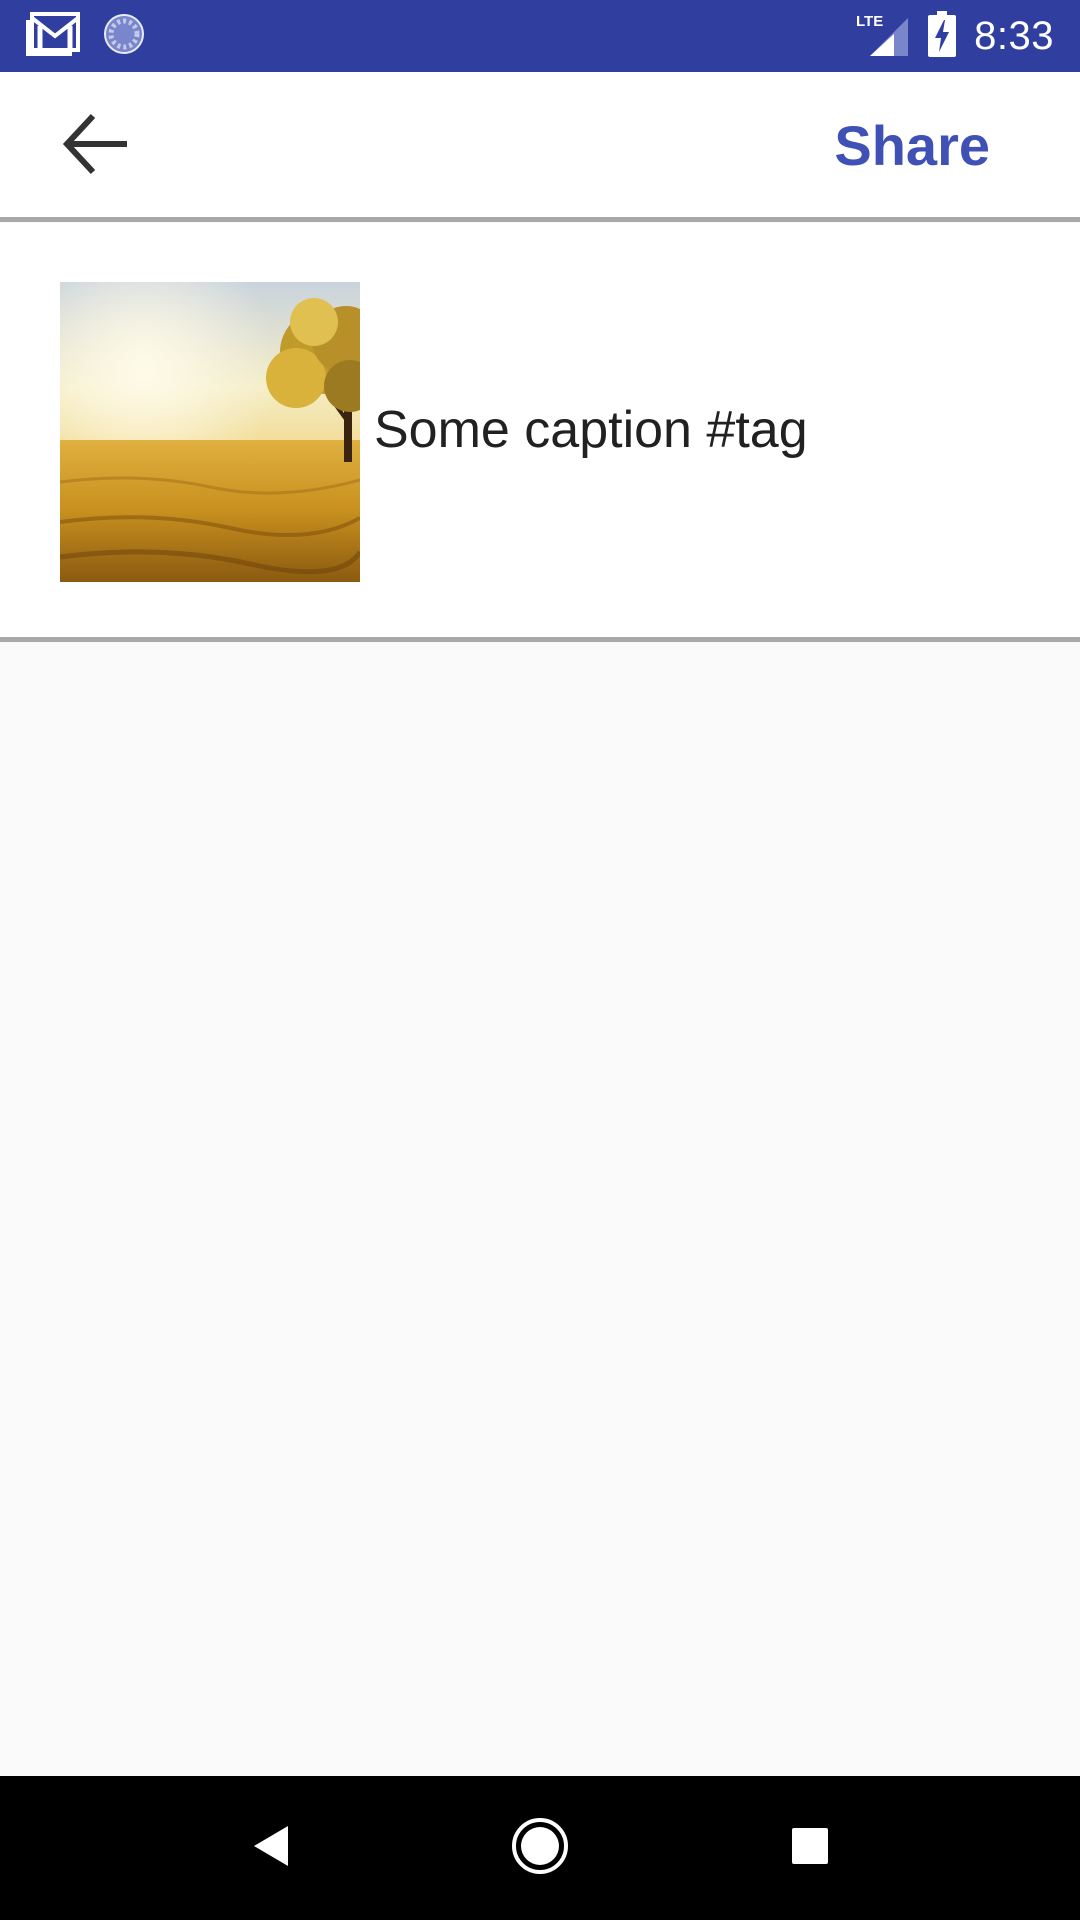  What do you see at coordinates (53, 36) in the screenshot?
I see `gmail-icon` at bounding box center [53, 36].